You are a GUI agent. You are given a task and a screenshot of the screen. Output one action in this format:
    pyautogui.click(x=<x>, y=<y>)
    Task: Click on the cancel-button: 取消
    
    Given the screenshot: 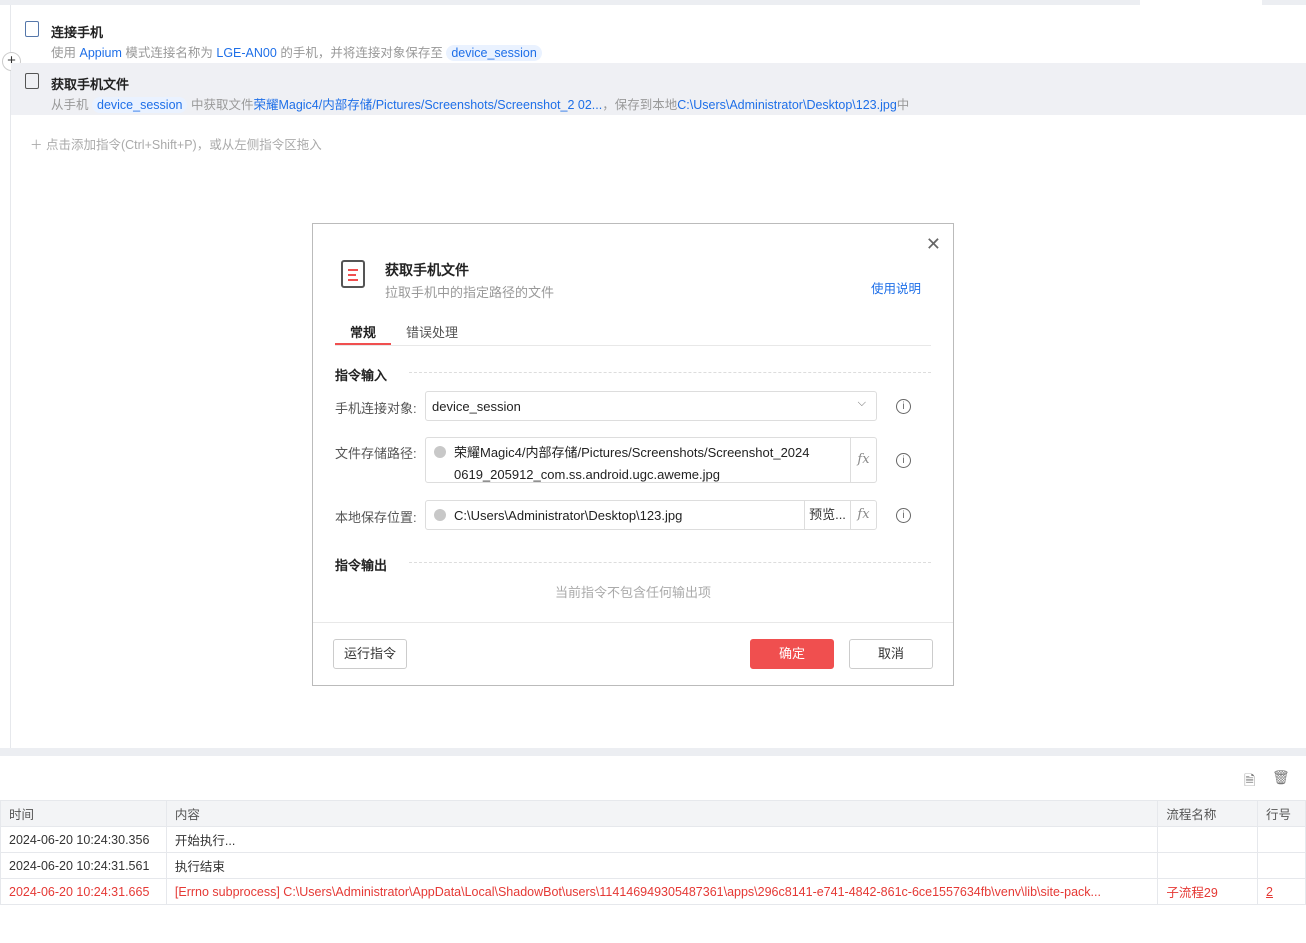 What is the action you would take?
    pyautogui.click(x=891, y=654)
    